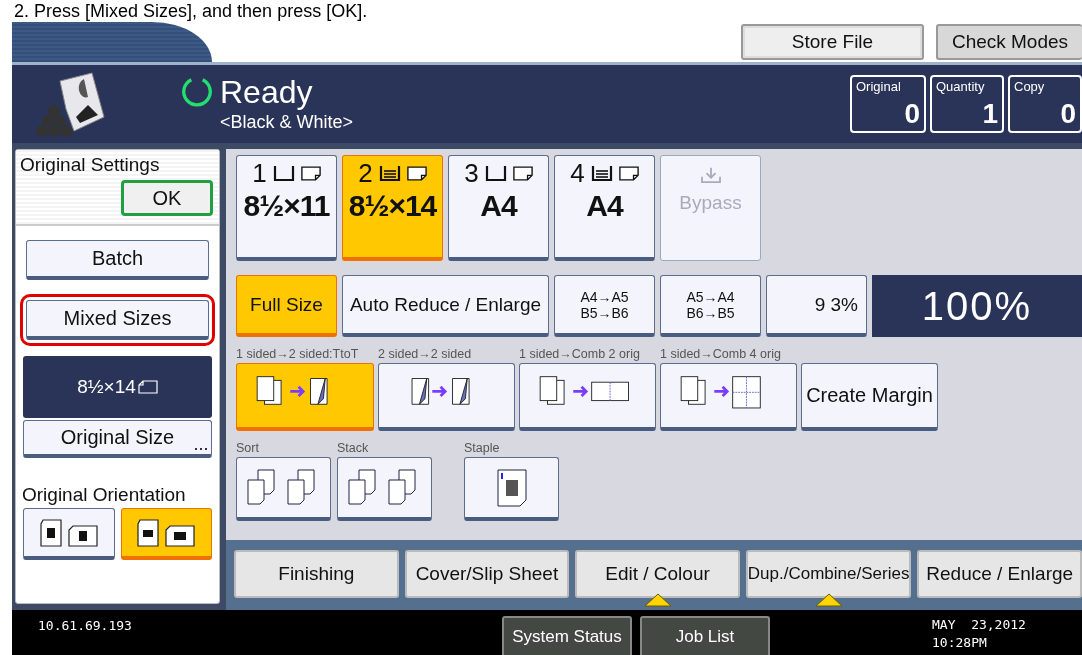 The height and width of the screenshot is (655, 1082). What do you see at coordinates (710, 296) in the screenshot?
I see `ratio-line: A5→A4` at bounding box center [710, 296].